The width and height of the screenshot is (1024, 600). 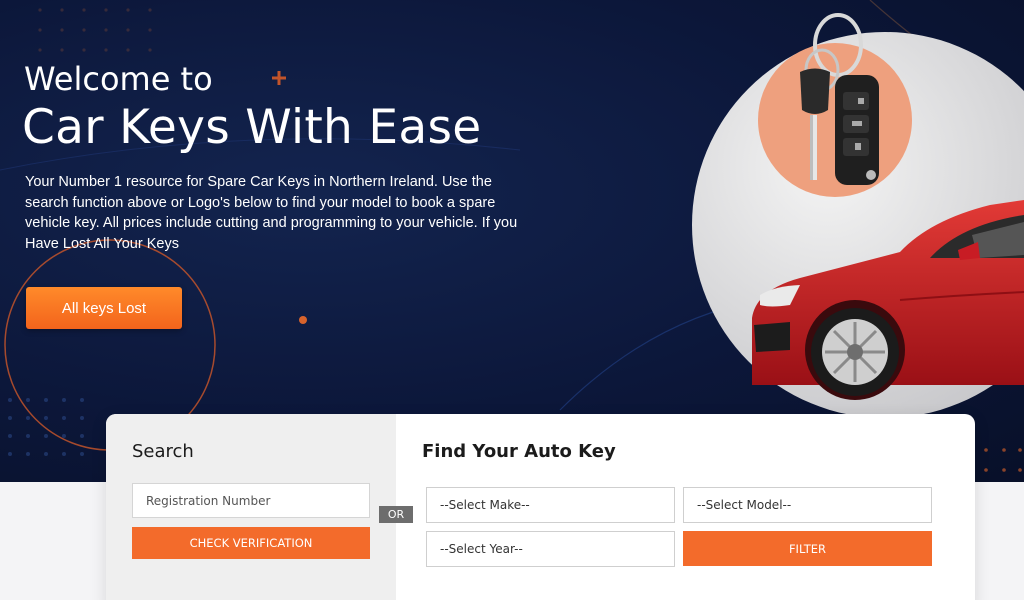 What do you see at coordinates (104, 308) in the screenshot?
I see `all-keys-lost-button: All keys Lost` at bounding box center [104, 308].